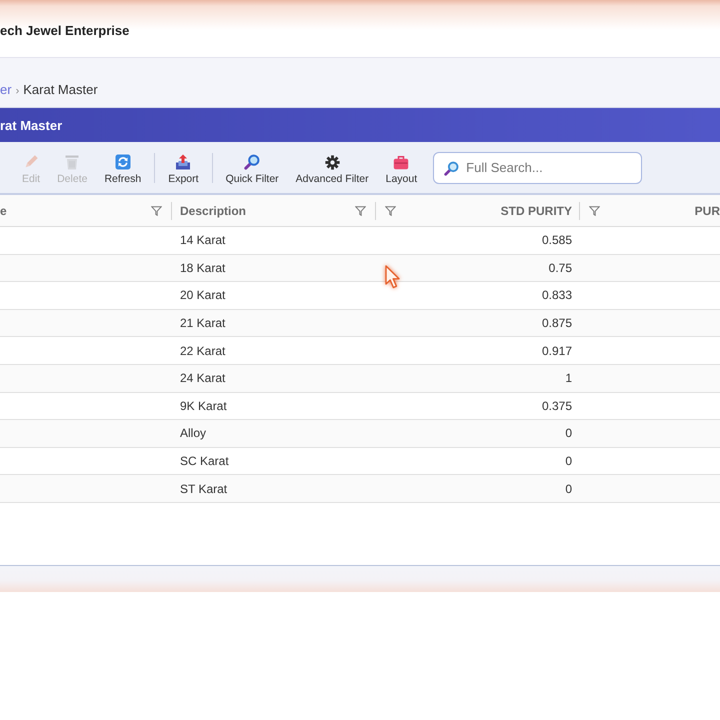 Image resolution: width=720 pixels, height=720 pixels. Describe the element at coordinates (6, 89) in the screenshot. I see `breadcrumb-link: er` at that location.